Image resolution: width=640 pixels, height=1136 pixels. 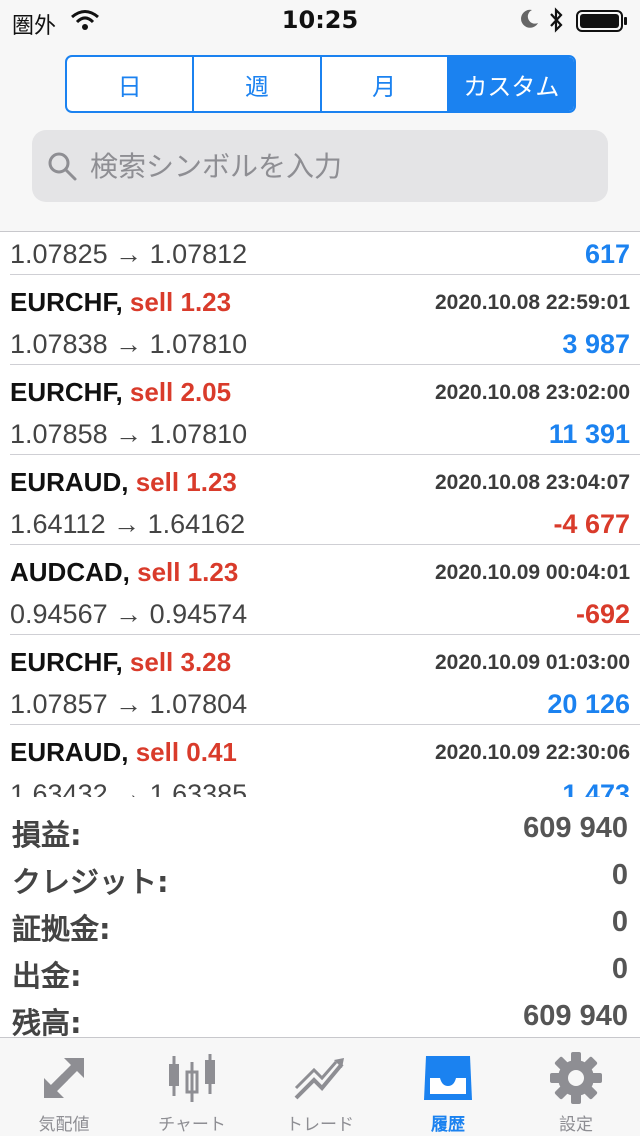 What do you see at coordinates (532, 752) in the screenshot?
I see `deal-time: 2020.10.09 22:30:06` at bounding box center [532, 752].